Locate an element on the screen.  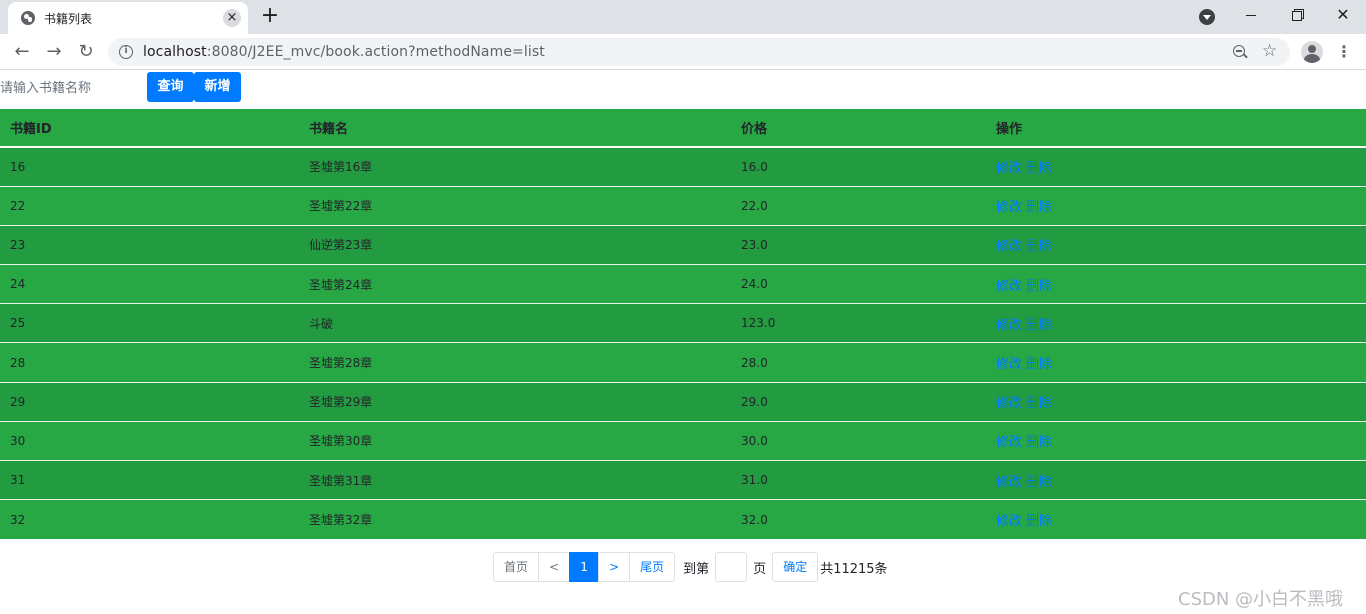
price-cell: 24.0 is located at coordinates (858, 284).